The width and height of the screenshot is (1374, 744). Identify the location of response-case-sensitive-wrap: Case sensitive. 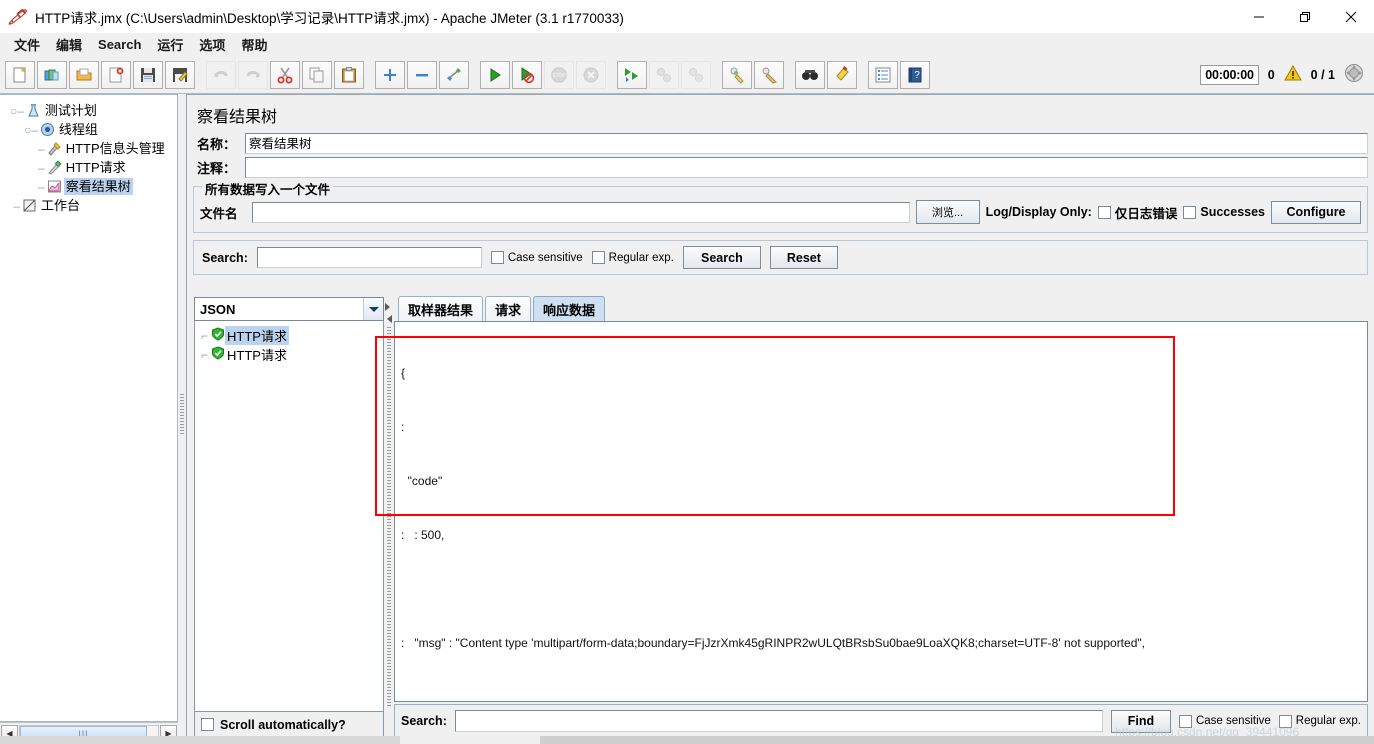
(1224, 721).